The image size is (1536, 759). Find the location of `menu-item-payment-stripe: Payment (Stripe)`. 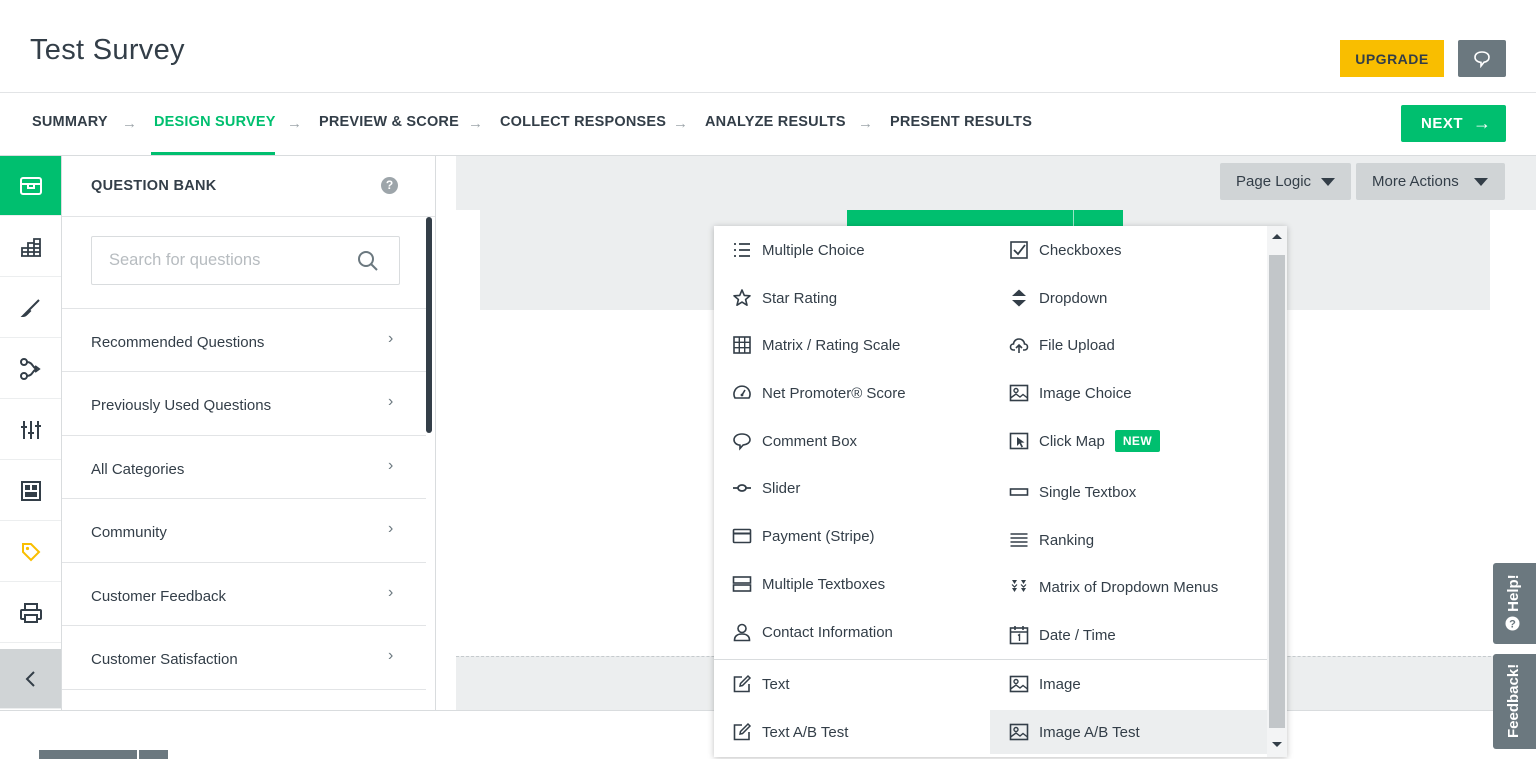

menu-item-payment-stripe: Payment (Stripe) is located at coordinates (803, 536).